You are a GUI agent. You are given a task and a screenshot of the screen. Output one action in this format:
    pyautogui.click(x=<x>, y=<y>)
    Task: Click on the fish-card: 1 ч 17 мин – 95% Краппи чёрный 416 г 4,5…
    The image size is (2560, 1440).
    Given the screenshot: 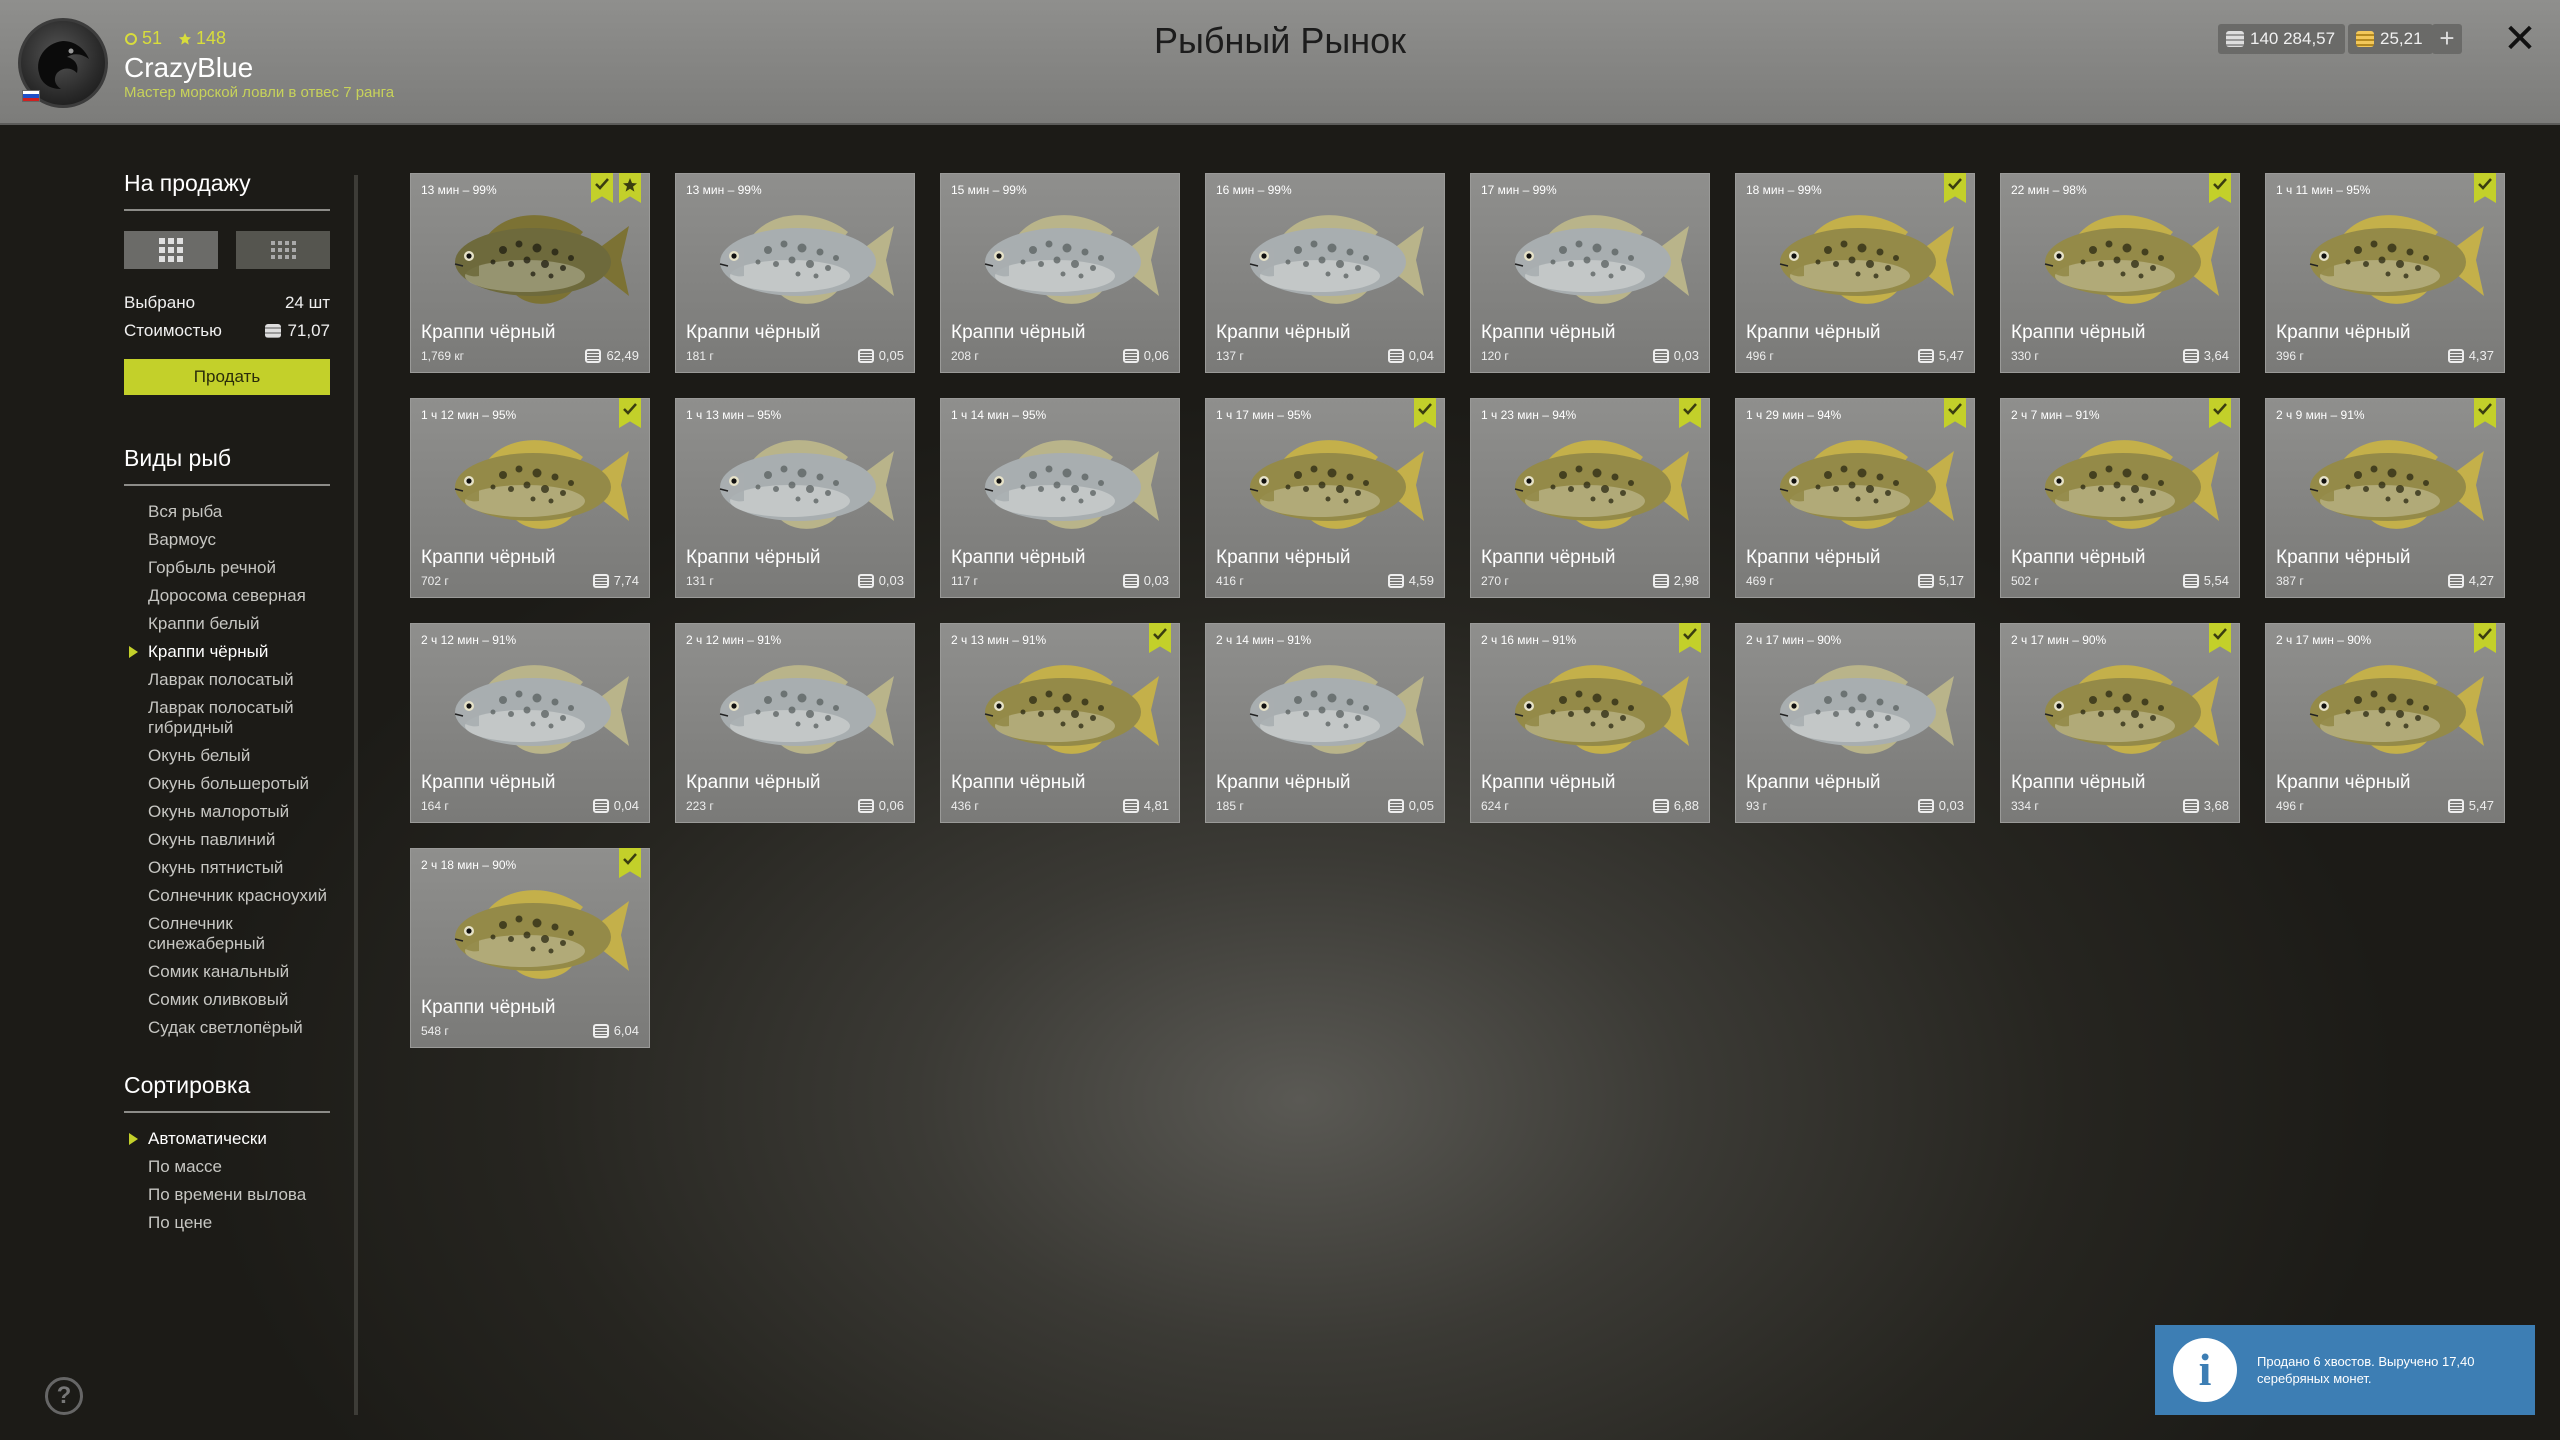 What is the action you would take?
    pyautogui.click(x=1325, y=498)
    